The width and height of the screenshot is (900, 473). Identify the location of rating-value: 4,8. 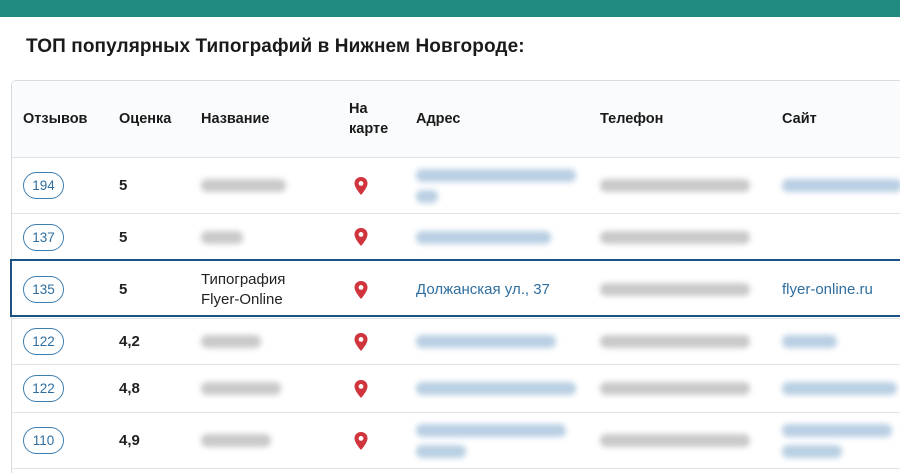
(129, 388).